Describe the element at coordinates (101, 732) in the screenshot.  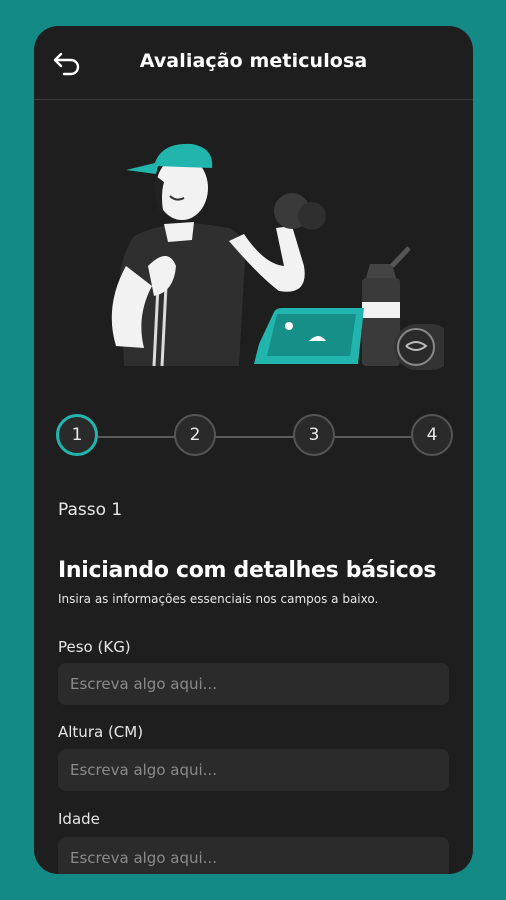
I see `height-label: Altura (CM)` at that location.